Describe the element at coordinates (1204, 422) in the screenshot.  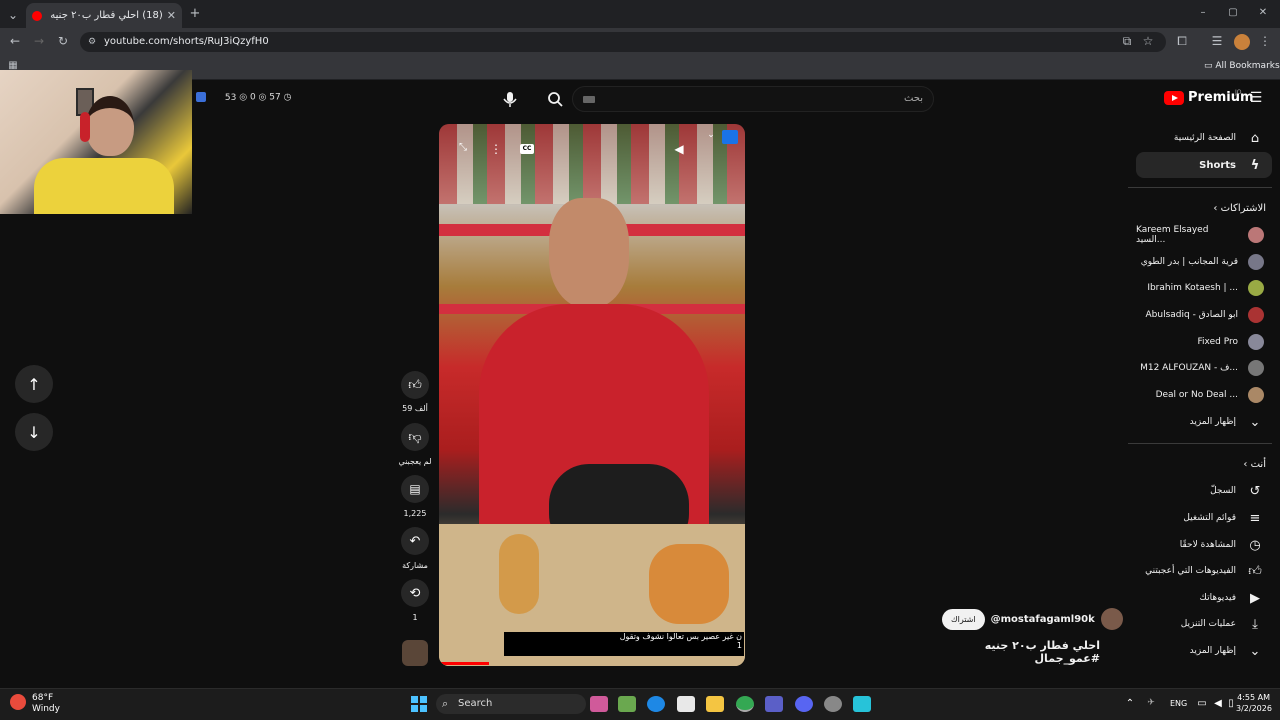
I see `show-more-subscriptions: إظهار المزيد ⌄` at that location.